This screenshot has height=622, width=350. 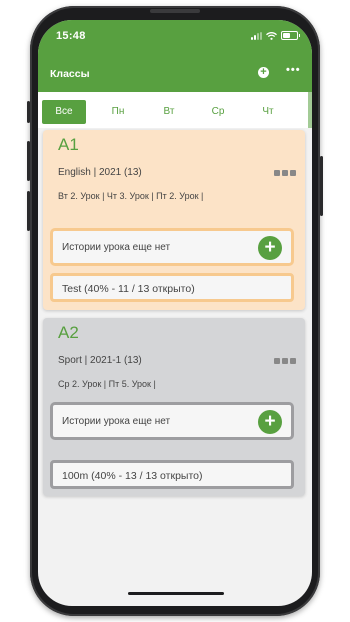 I want to click on status-icons, so click(x=275, y=35).